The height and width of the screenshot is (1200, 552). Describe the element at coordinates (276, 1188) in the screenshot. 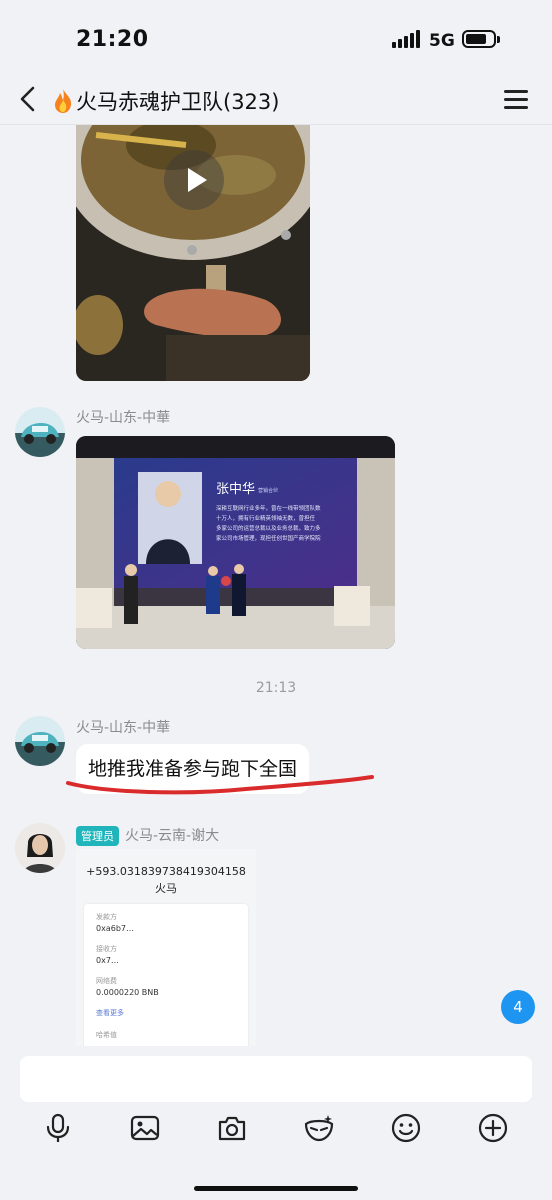

I see `home-indicator` at that location.